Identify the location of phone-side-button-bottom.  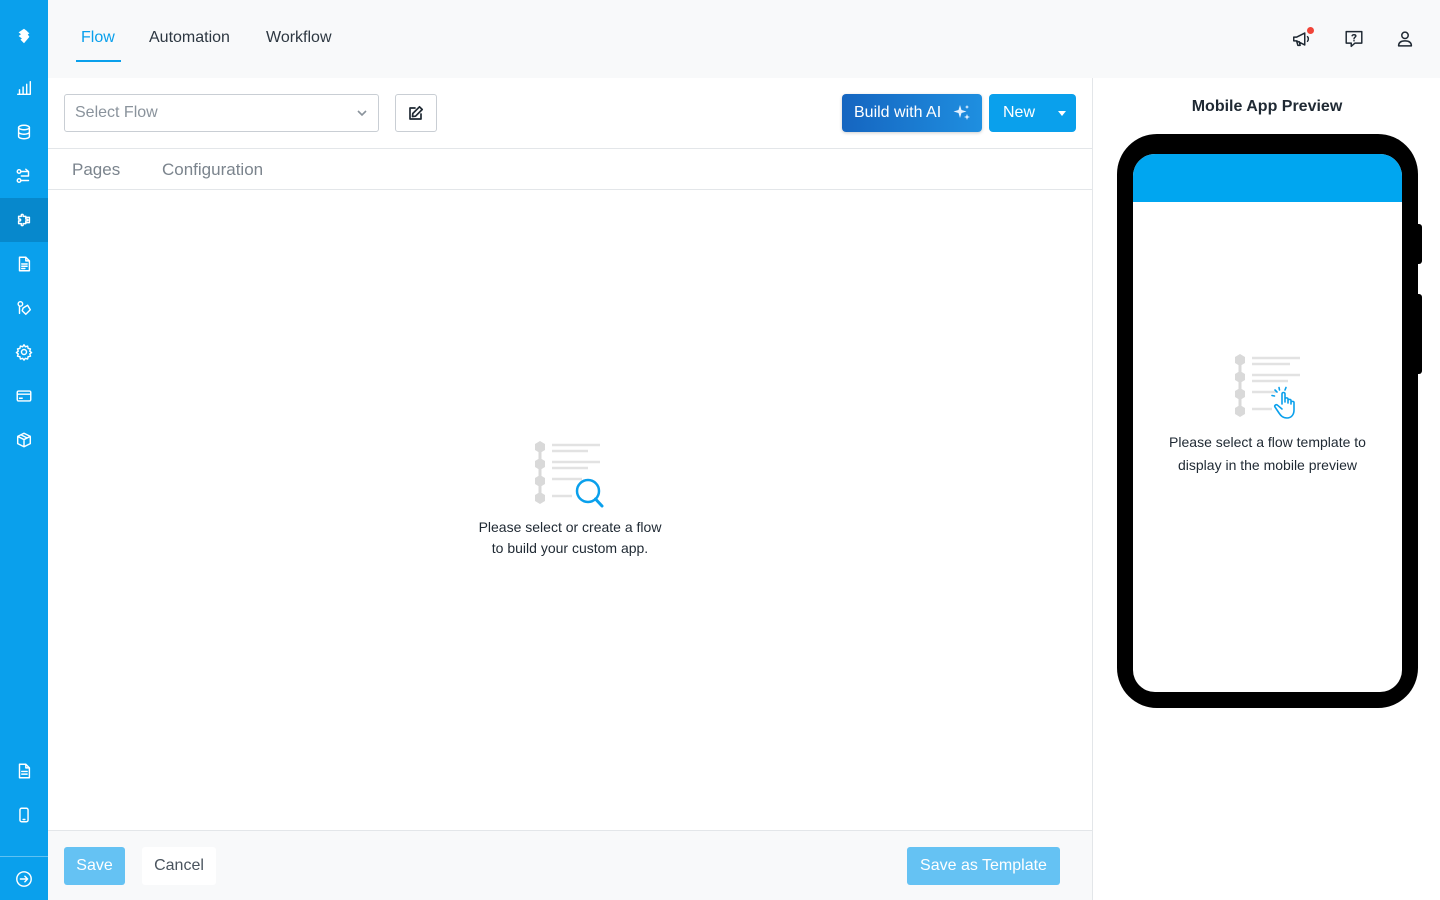
(1419, 334).